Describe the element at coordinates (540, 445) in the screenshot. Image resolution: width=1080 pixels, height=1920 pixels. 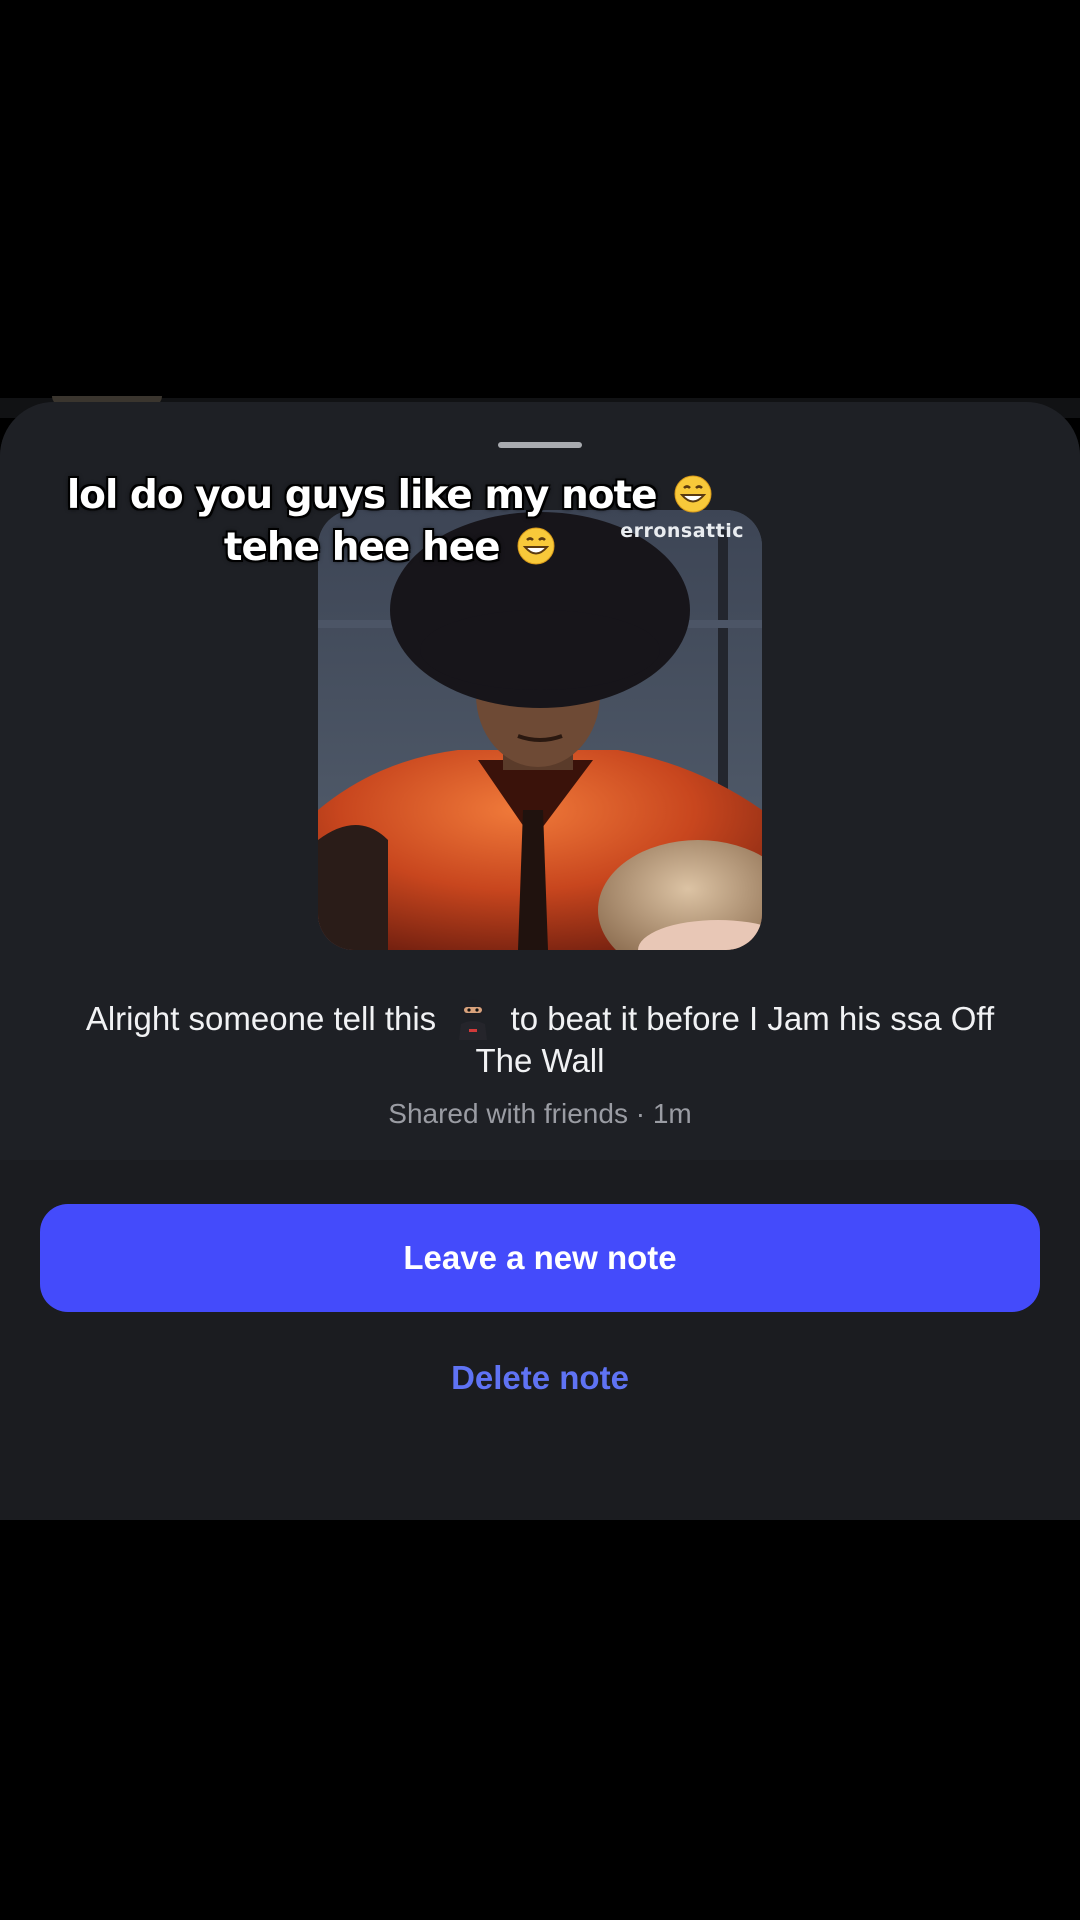
I see `sheet-grab-handle` at that location.